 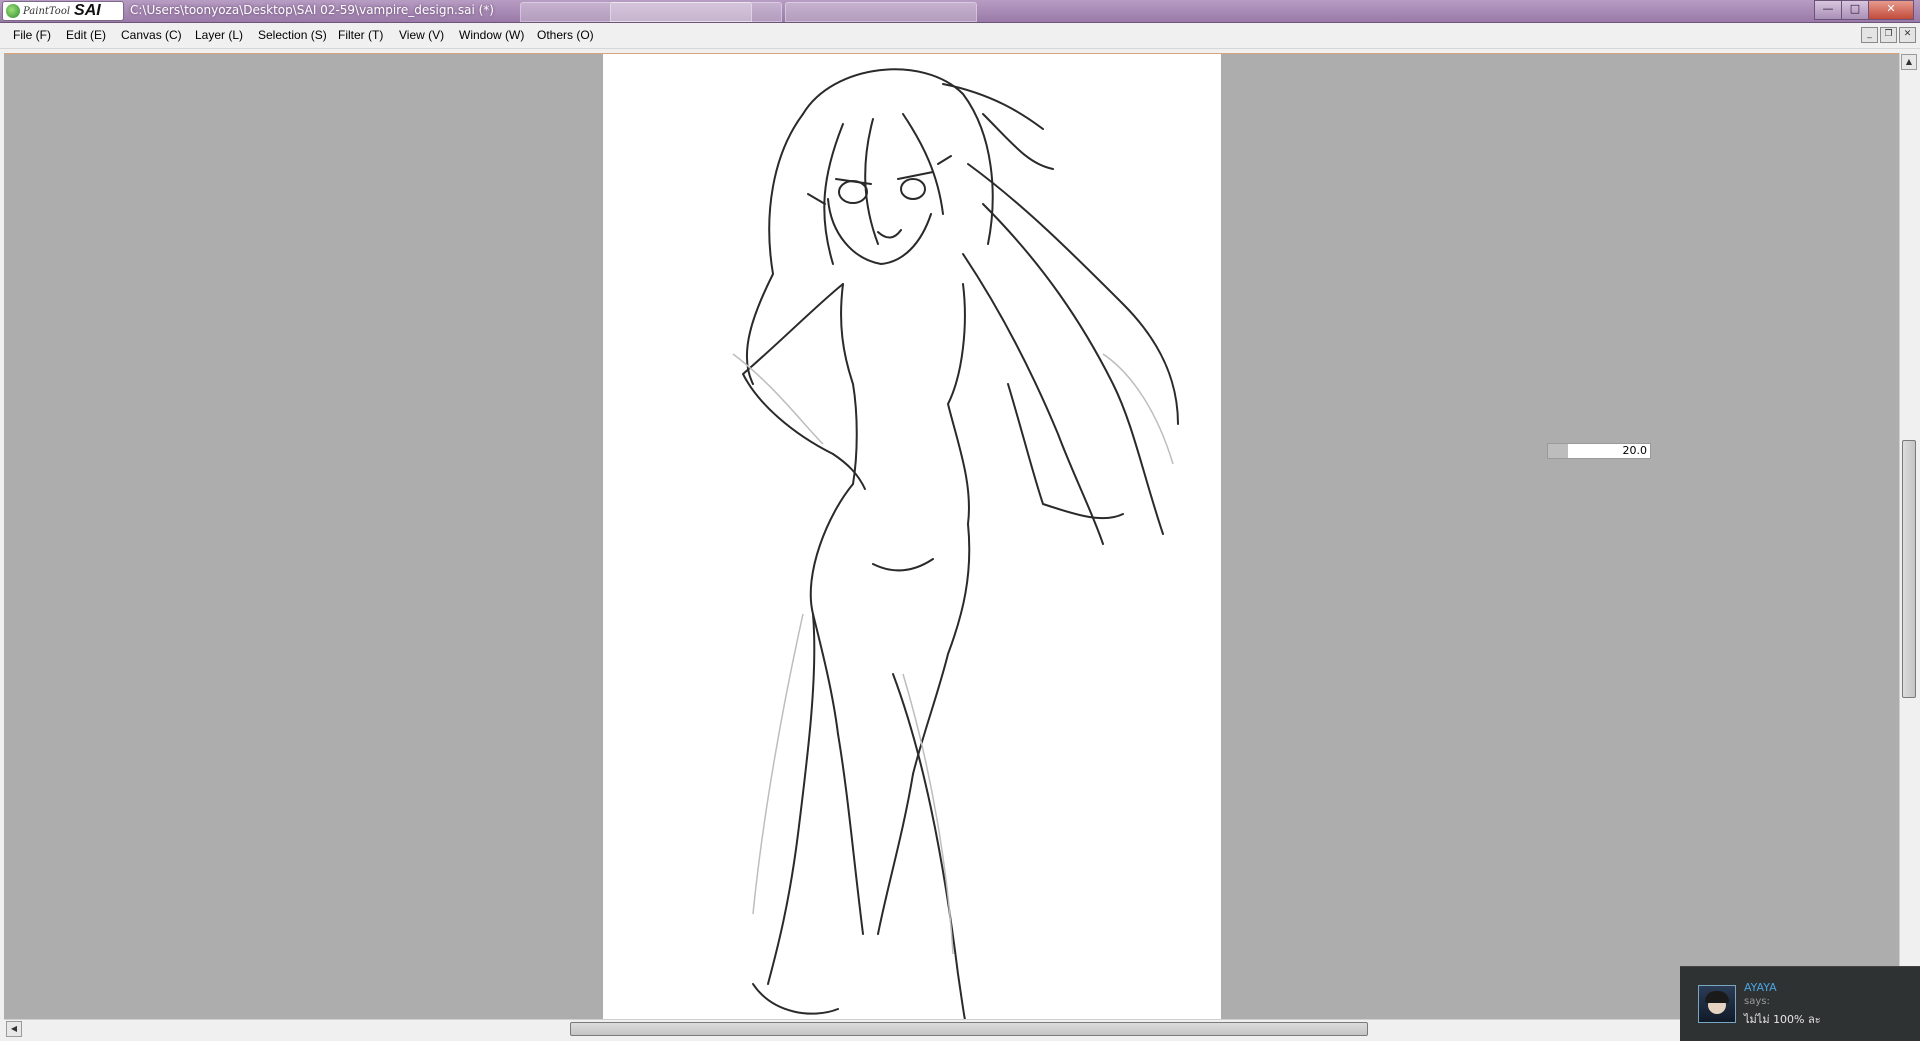 What do you see at coordinates (1760, 987) in the screenshot?
I see `notification-sender: AYAYA` at bounding box center [1760, 987].